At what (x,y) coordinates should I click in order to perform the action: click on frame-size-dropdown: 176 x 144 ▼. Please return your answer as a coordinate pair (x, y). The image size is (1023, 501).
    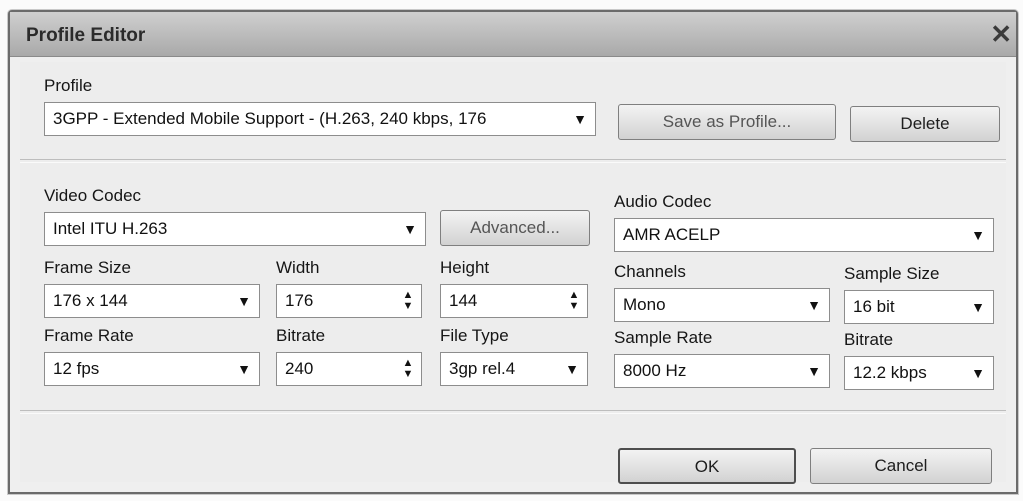
    Looking at the image, I should click on (152, 301).